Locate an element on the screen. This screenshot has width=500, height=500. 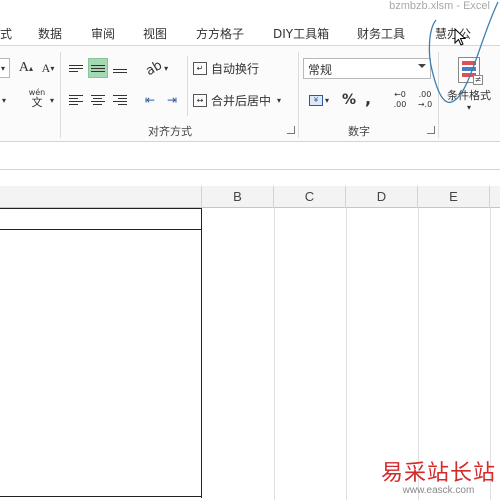
column-header-b: B is located at coordinates (238, 197).